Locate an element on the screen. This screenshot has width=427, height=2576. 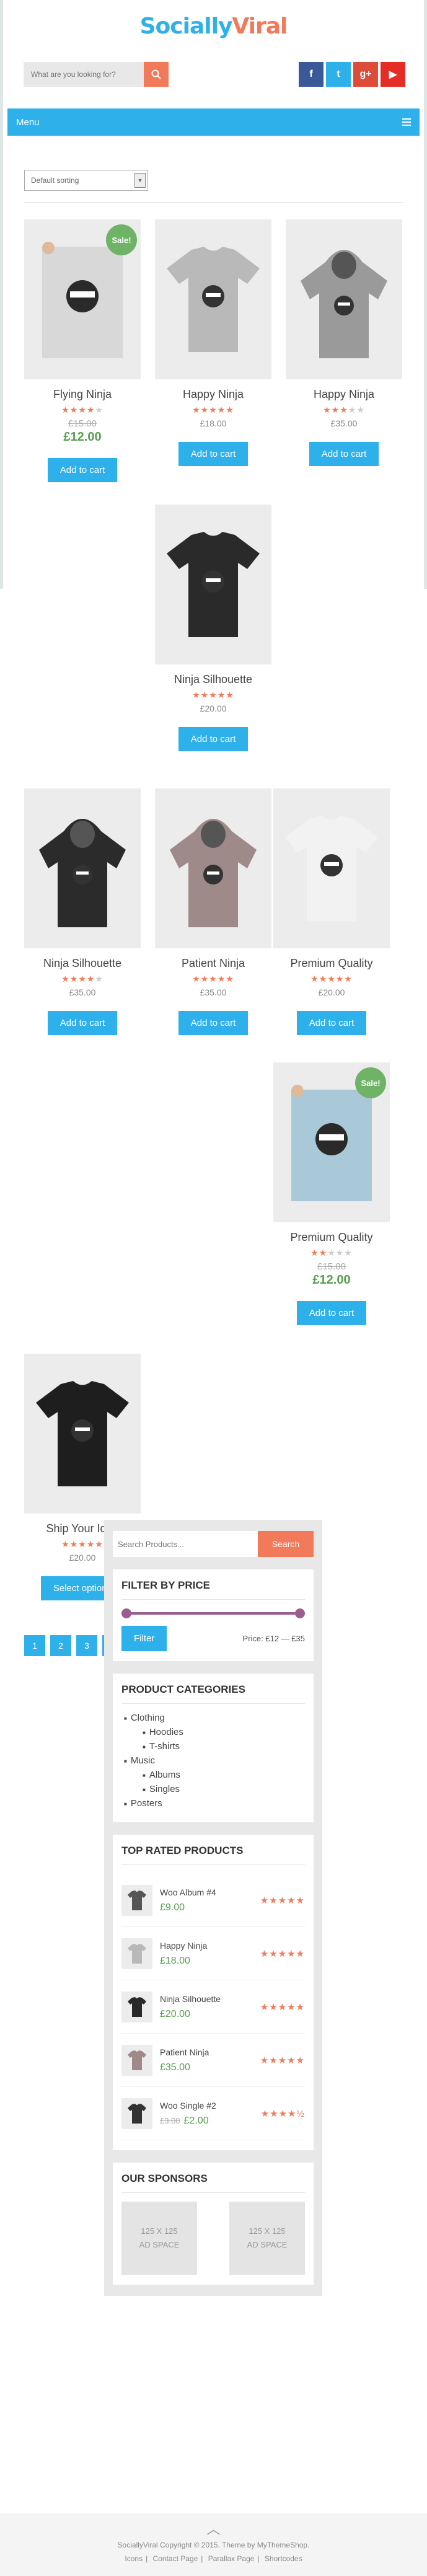
header-search-input is located at coordinates (84, 74).